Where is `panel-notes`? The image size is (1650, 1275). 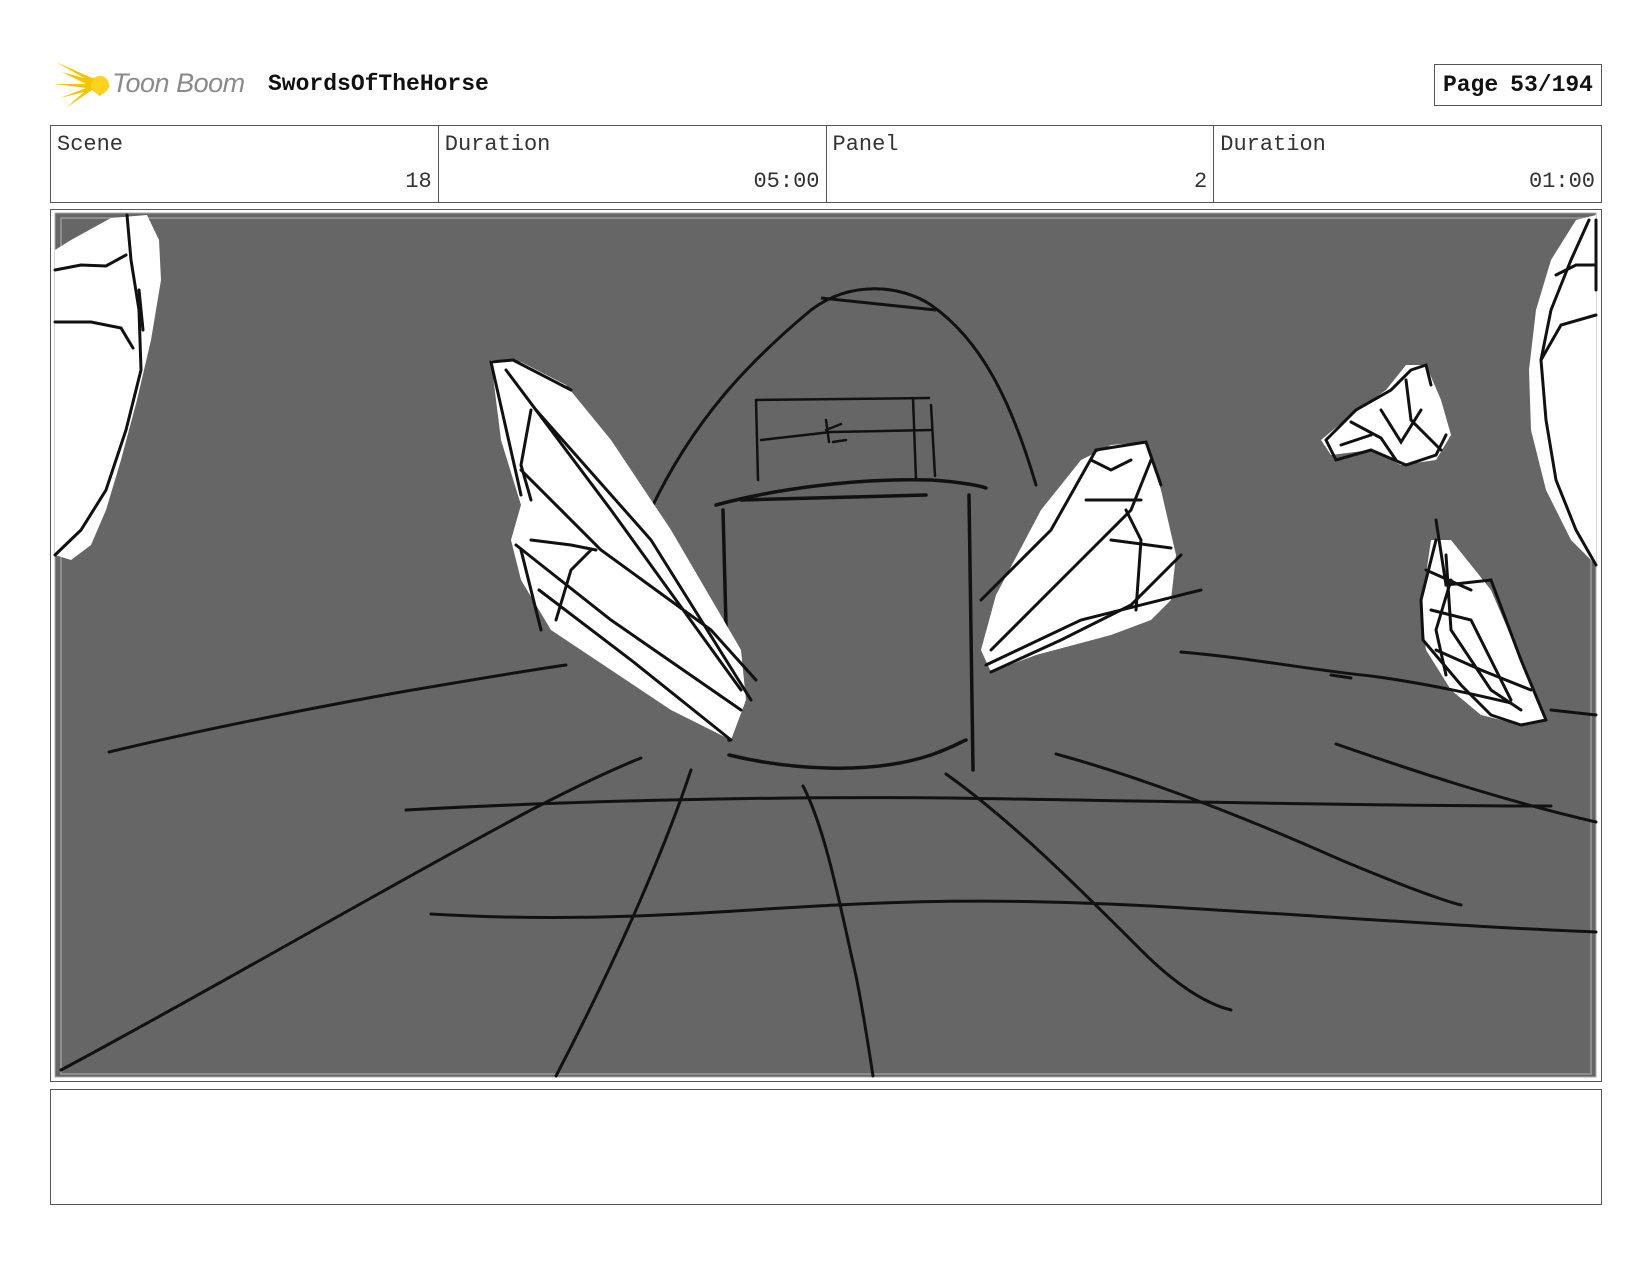 panel-notes is located at coordinates (826, 1147).